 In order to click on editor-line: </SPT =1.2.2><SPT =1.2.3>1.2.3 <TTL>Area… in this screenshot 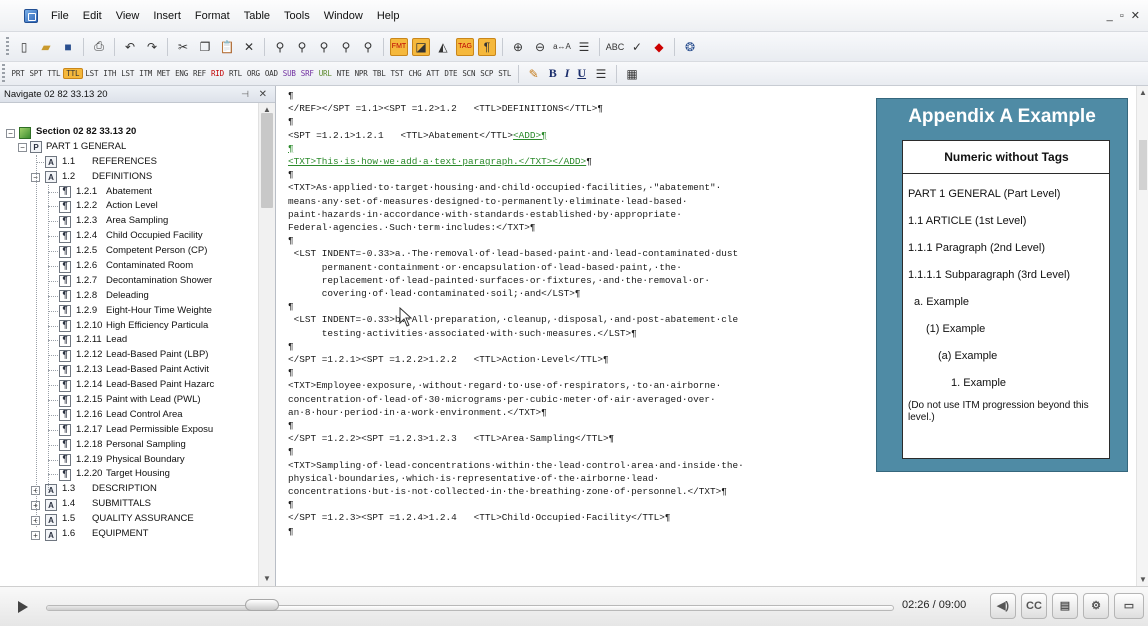, I will do `click(451, 439)`.